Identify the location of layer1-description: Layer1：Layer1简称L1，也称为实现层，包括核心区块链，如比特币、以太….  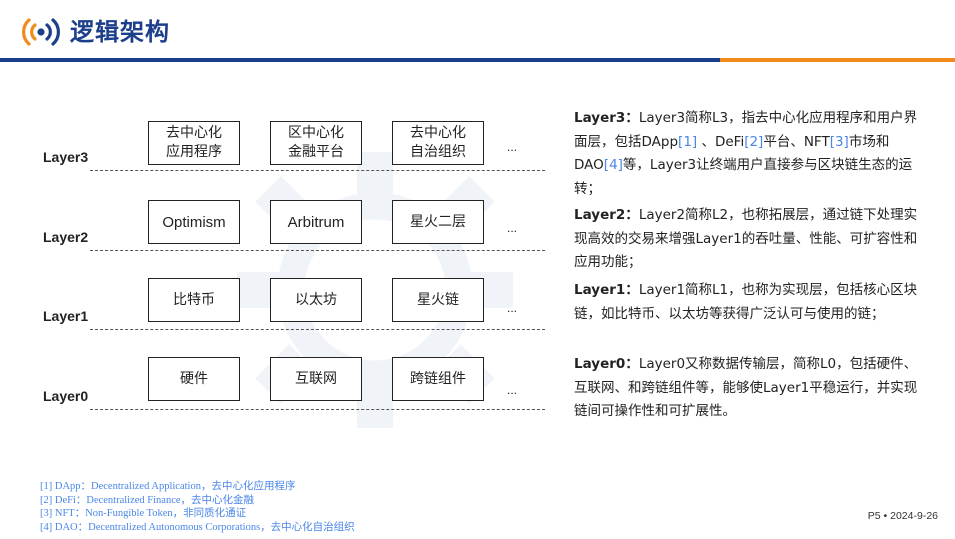
(746, 302).